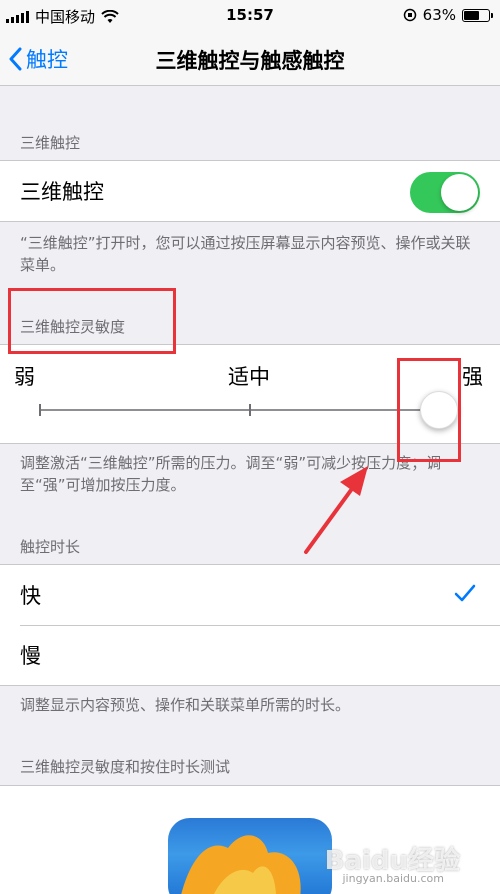 This screenshot has height=894, width=500. What do you see at coordinates (393, 878) in the screenshot?
I see `watermark-url: jingyan.baidu.com` at bounding box center [393, 878].